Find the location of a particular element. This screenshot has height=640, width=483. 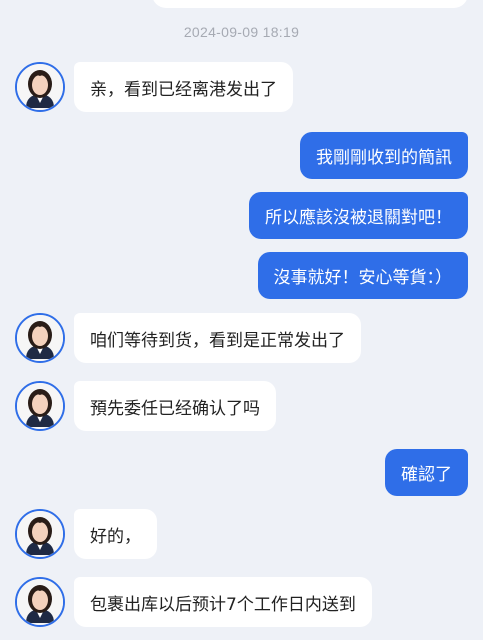

message-timestamp: 2024-09-09 18:19 is located at coordinates (241, 32).